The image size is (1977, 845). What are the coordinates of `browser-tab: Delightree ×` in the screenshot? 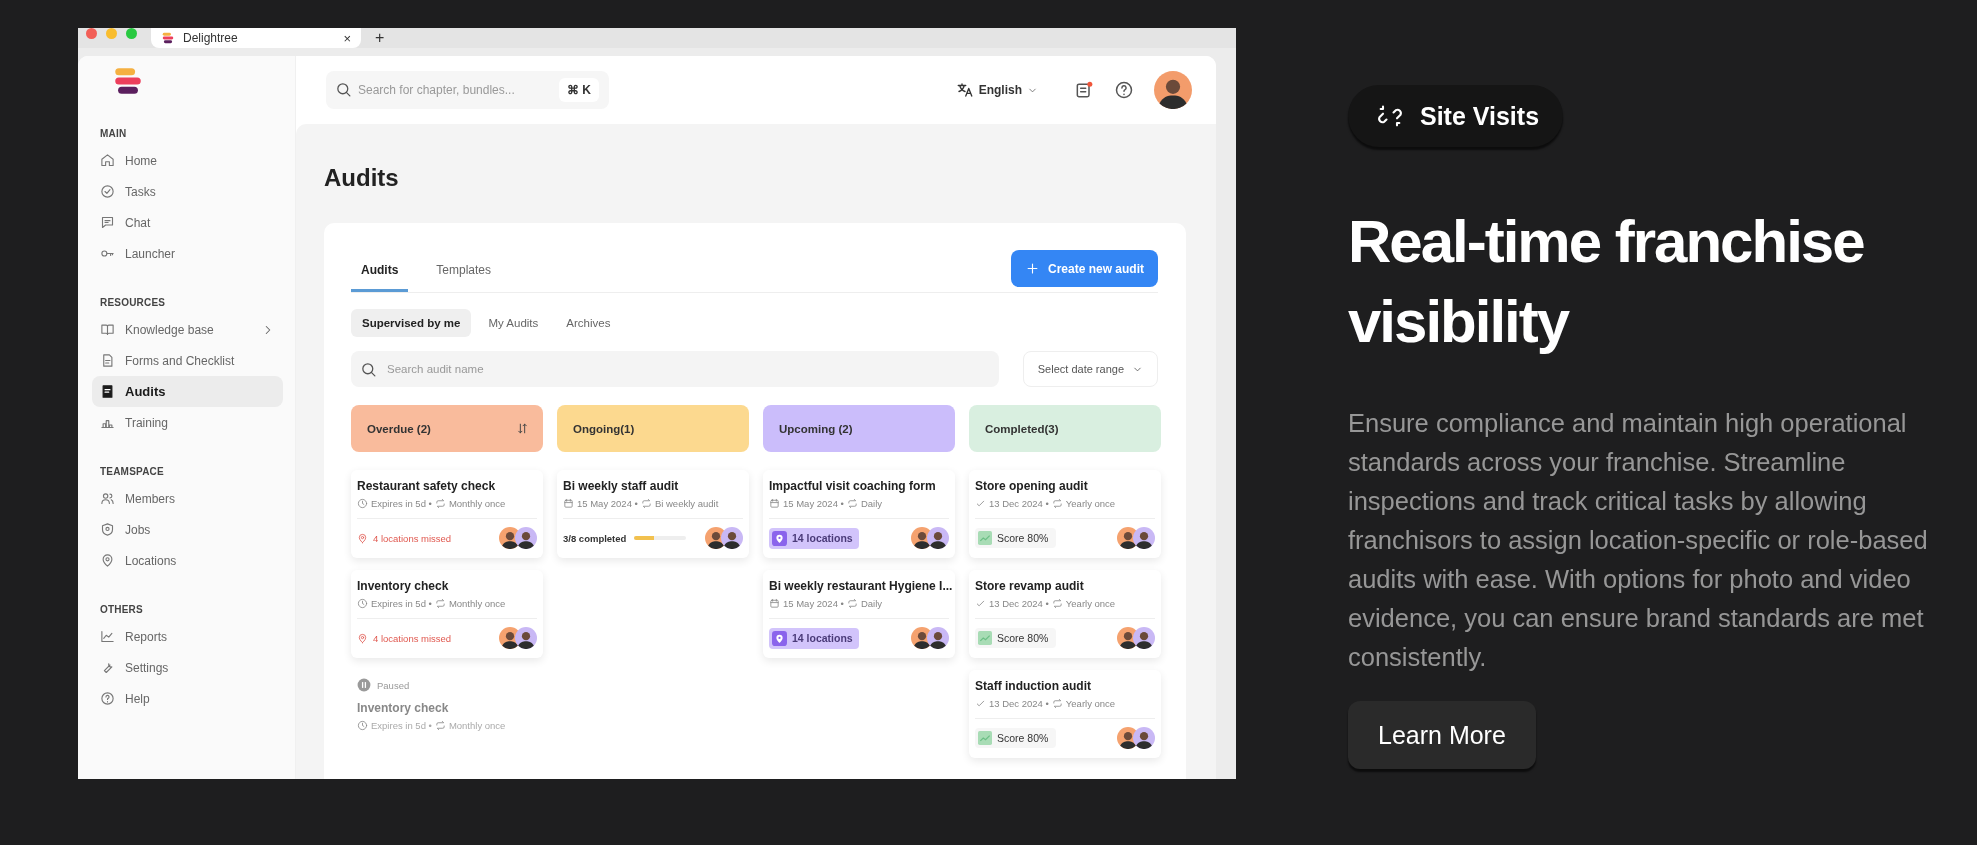 It's located at (256, 38).